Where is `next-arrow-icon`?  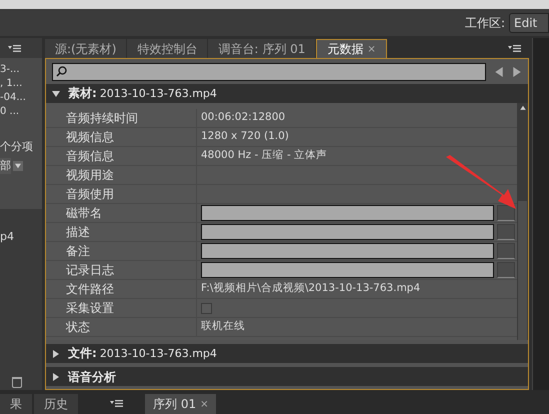
next-arrow-icon is located at coordinates (517, 71).